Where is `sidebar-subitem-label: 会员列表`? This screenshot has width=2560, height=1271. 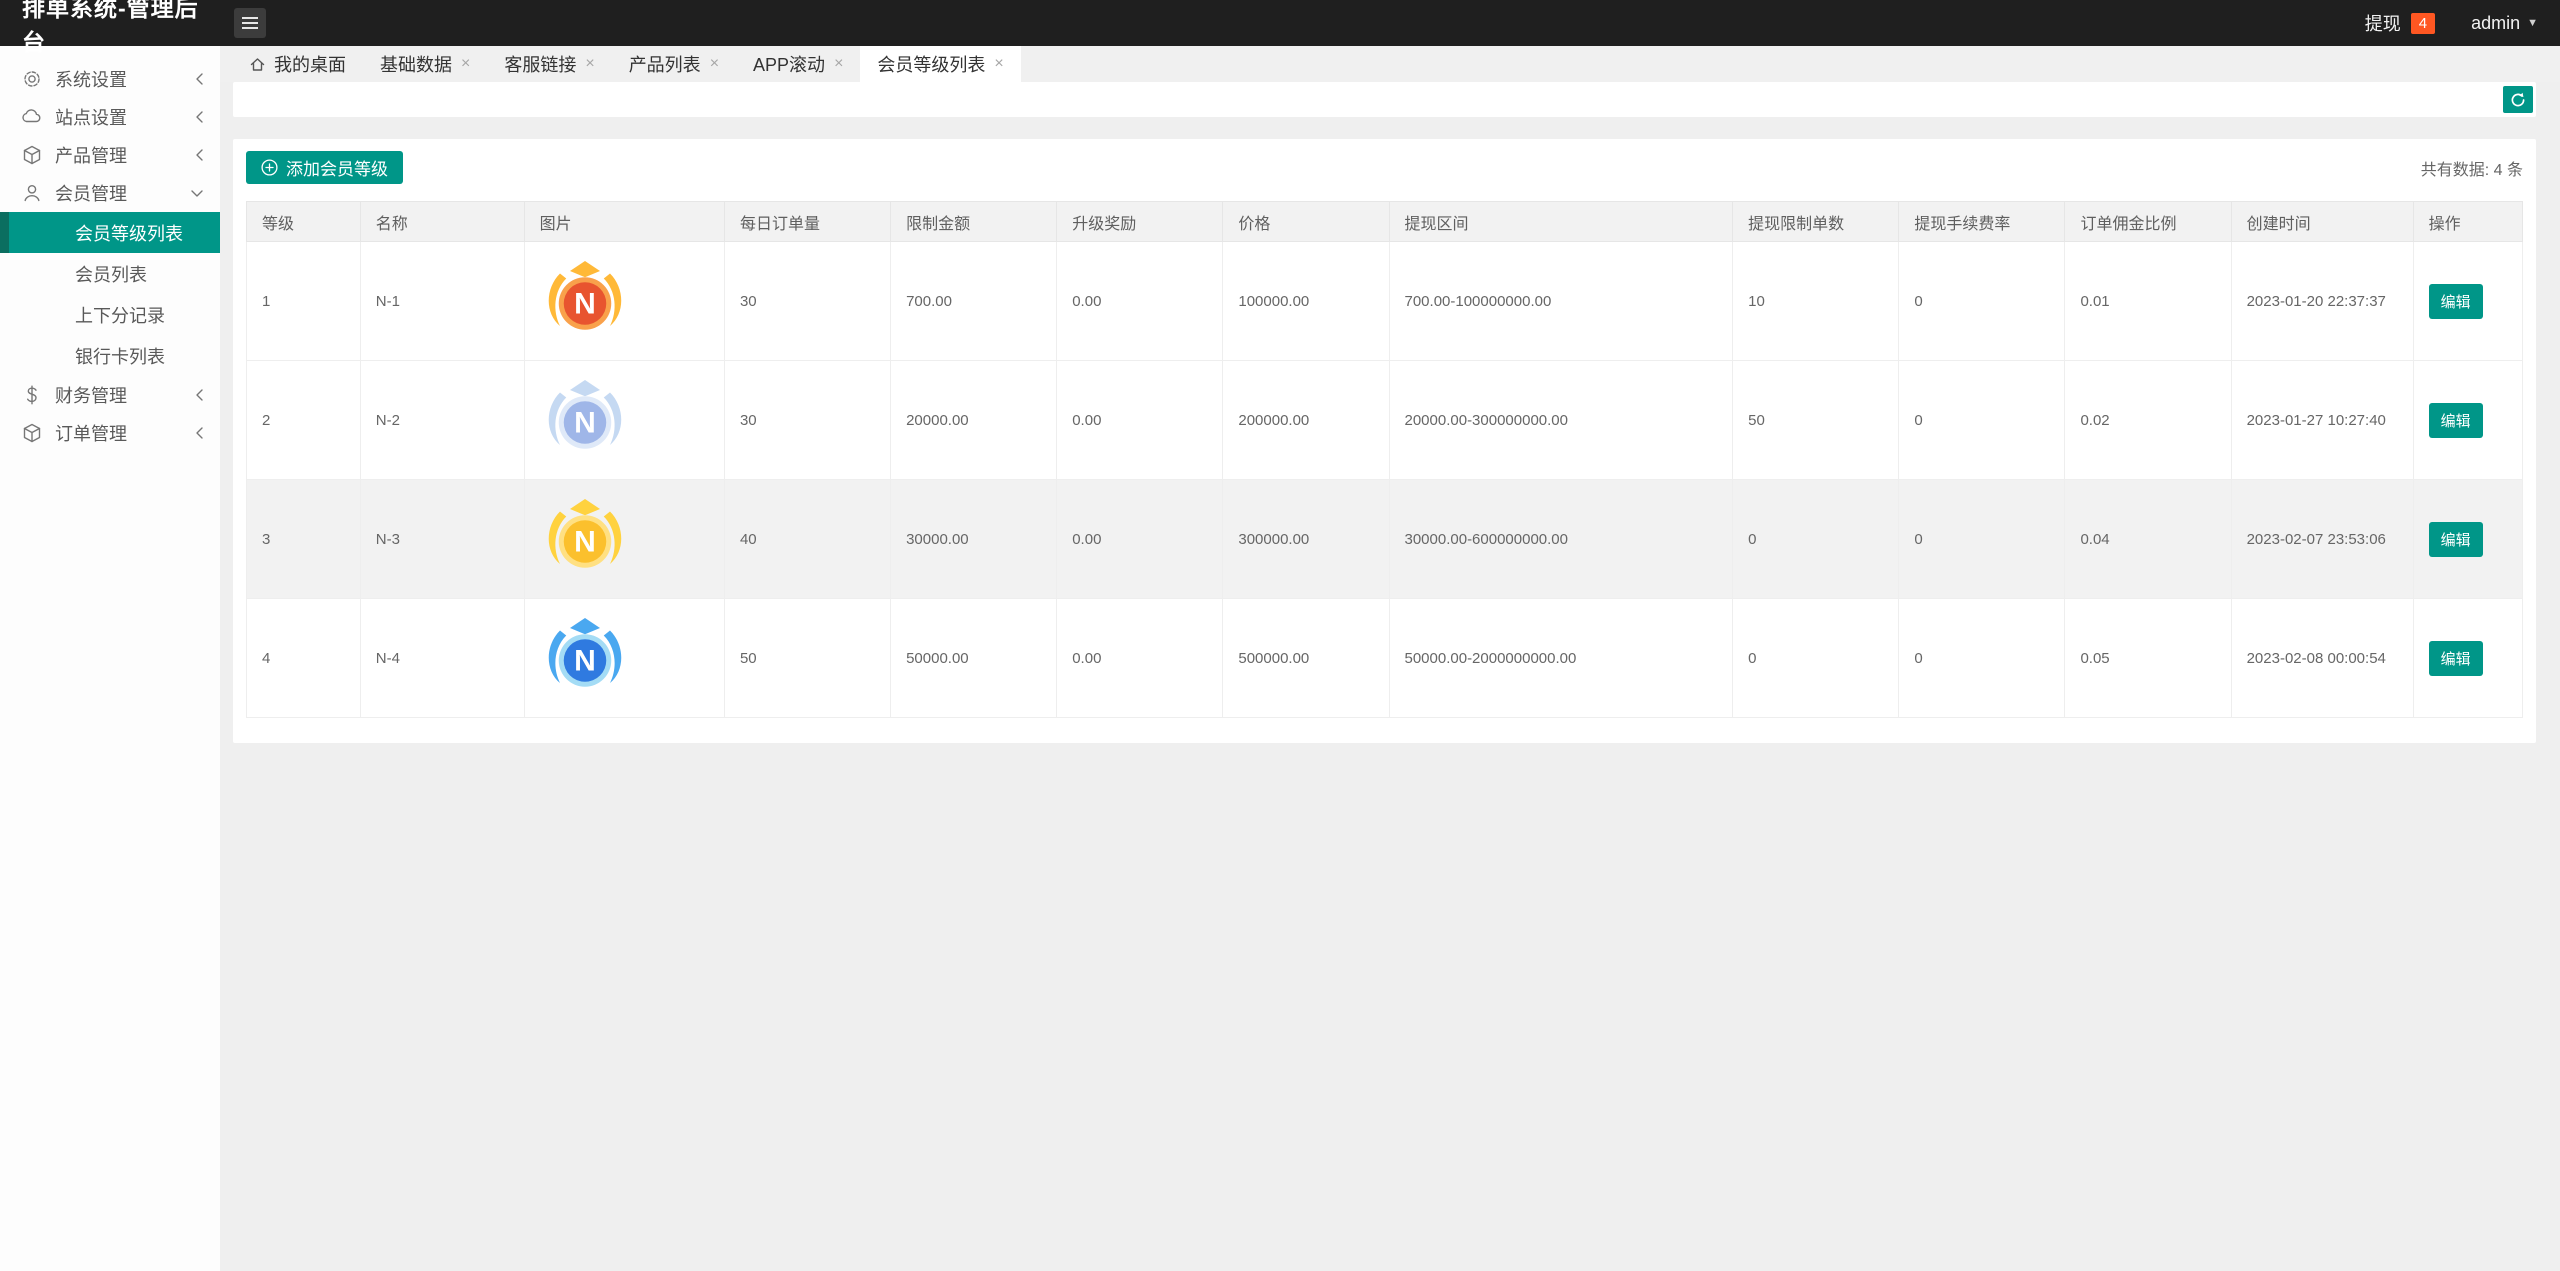 sidebar-subitem-label: 会员列表 is located at coordinates (111, 274).